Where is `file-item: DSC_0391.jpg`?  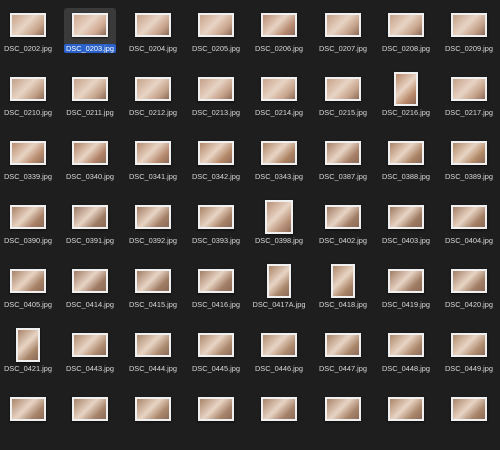 file-item: DSC_0391.jpg is located at coordinates (90, 226).